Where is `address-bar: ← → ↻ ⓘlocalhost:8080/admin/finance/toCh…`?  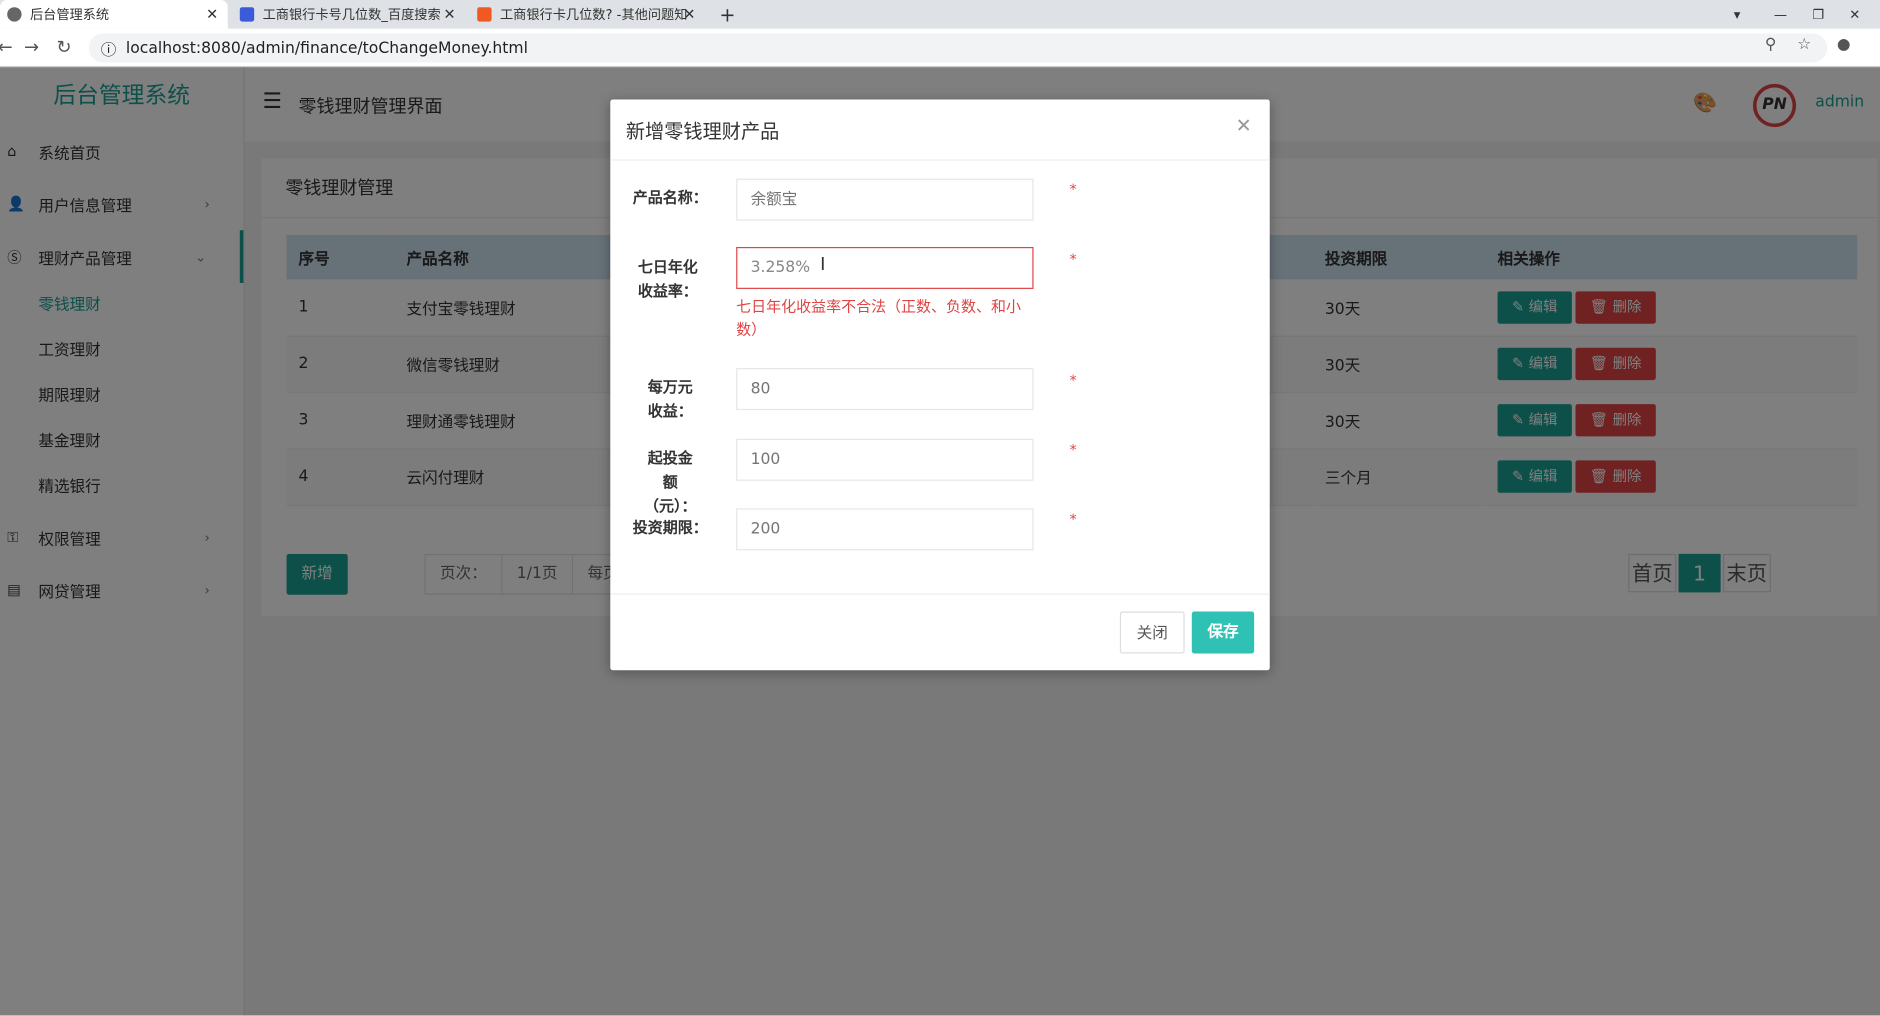
address-bar: ← → ↻ ⓘlocalhost:8080/admin/finance/toCh… is located at coordinates (940, 48).